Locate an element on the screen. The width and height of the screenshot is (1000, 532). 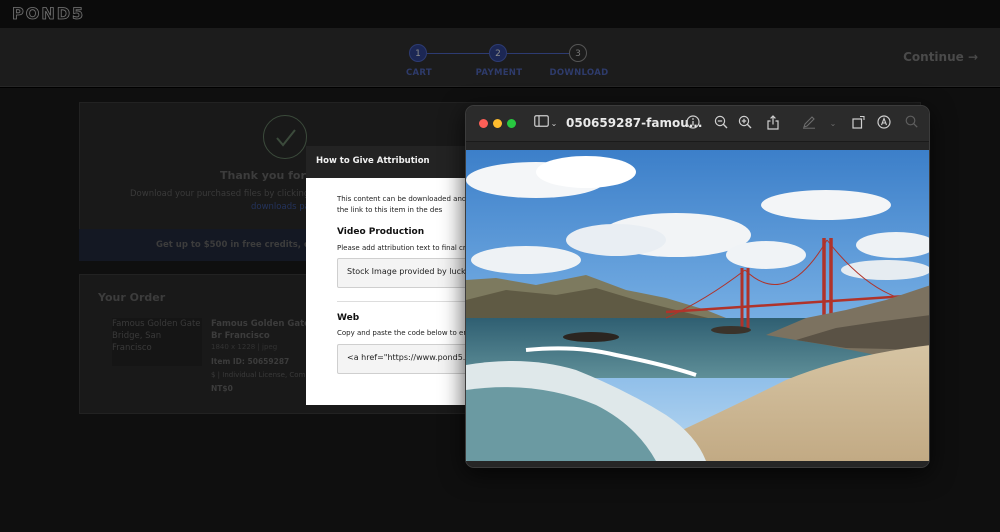
top-nav: POND5 is located at coordinates (500, 14).